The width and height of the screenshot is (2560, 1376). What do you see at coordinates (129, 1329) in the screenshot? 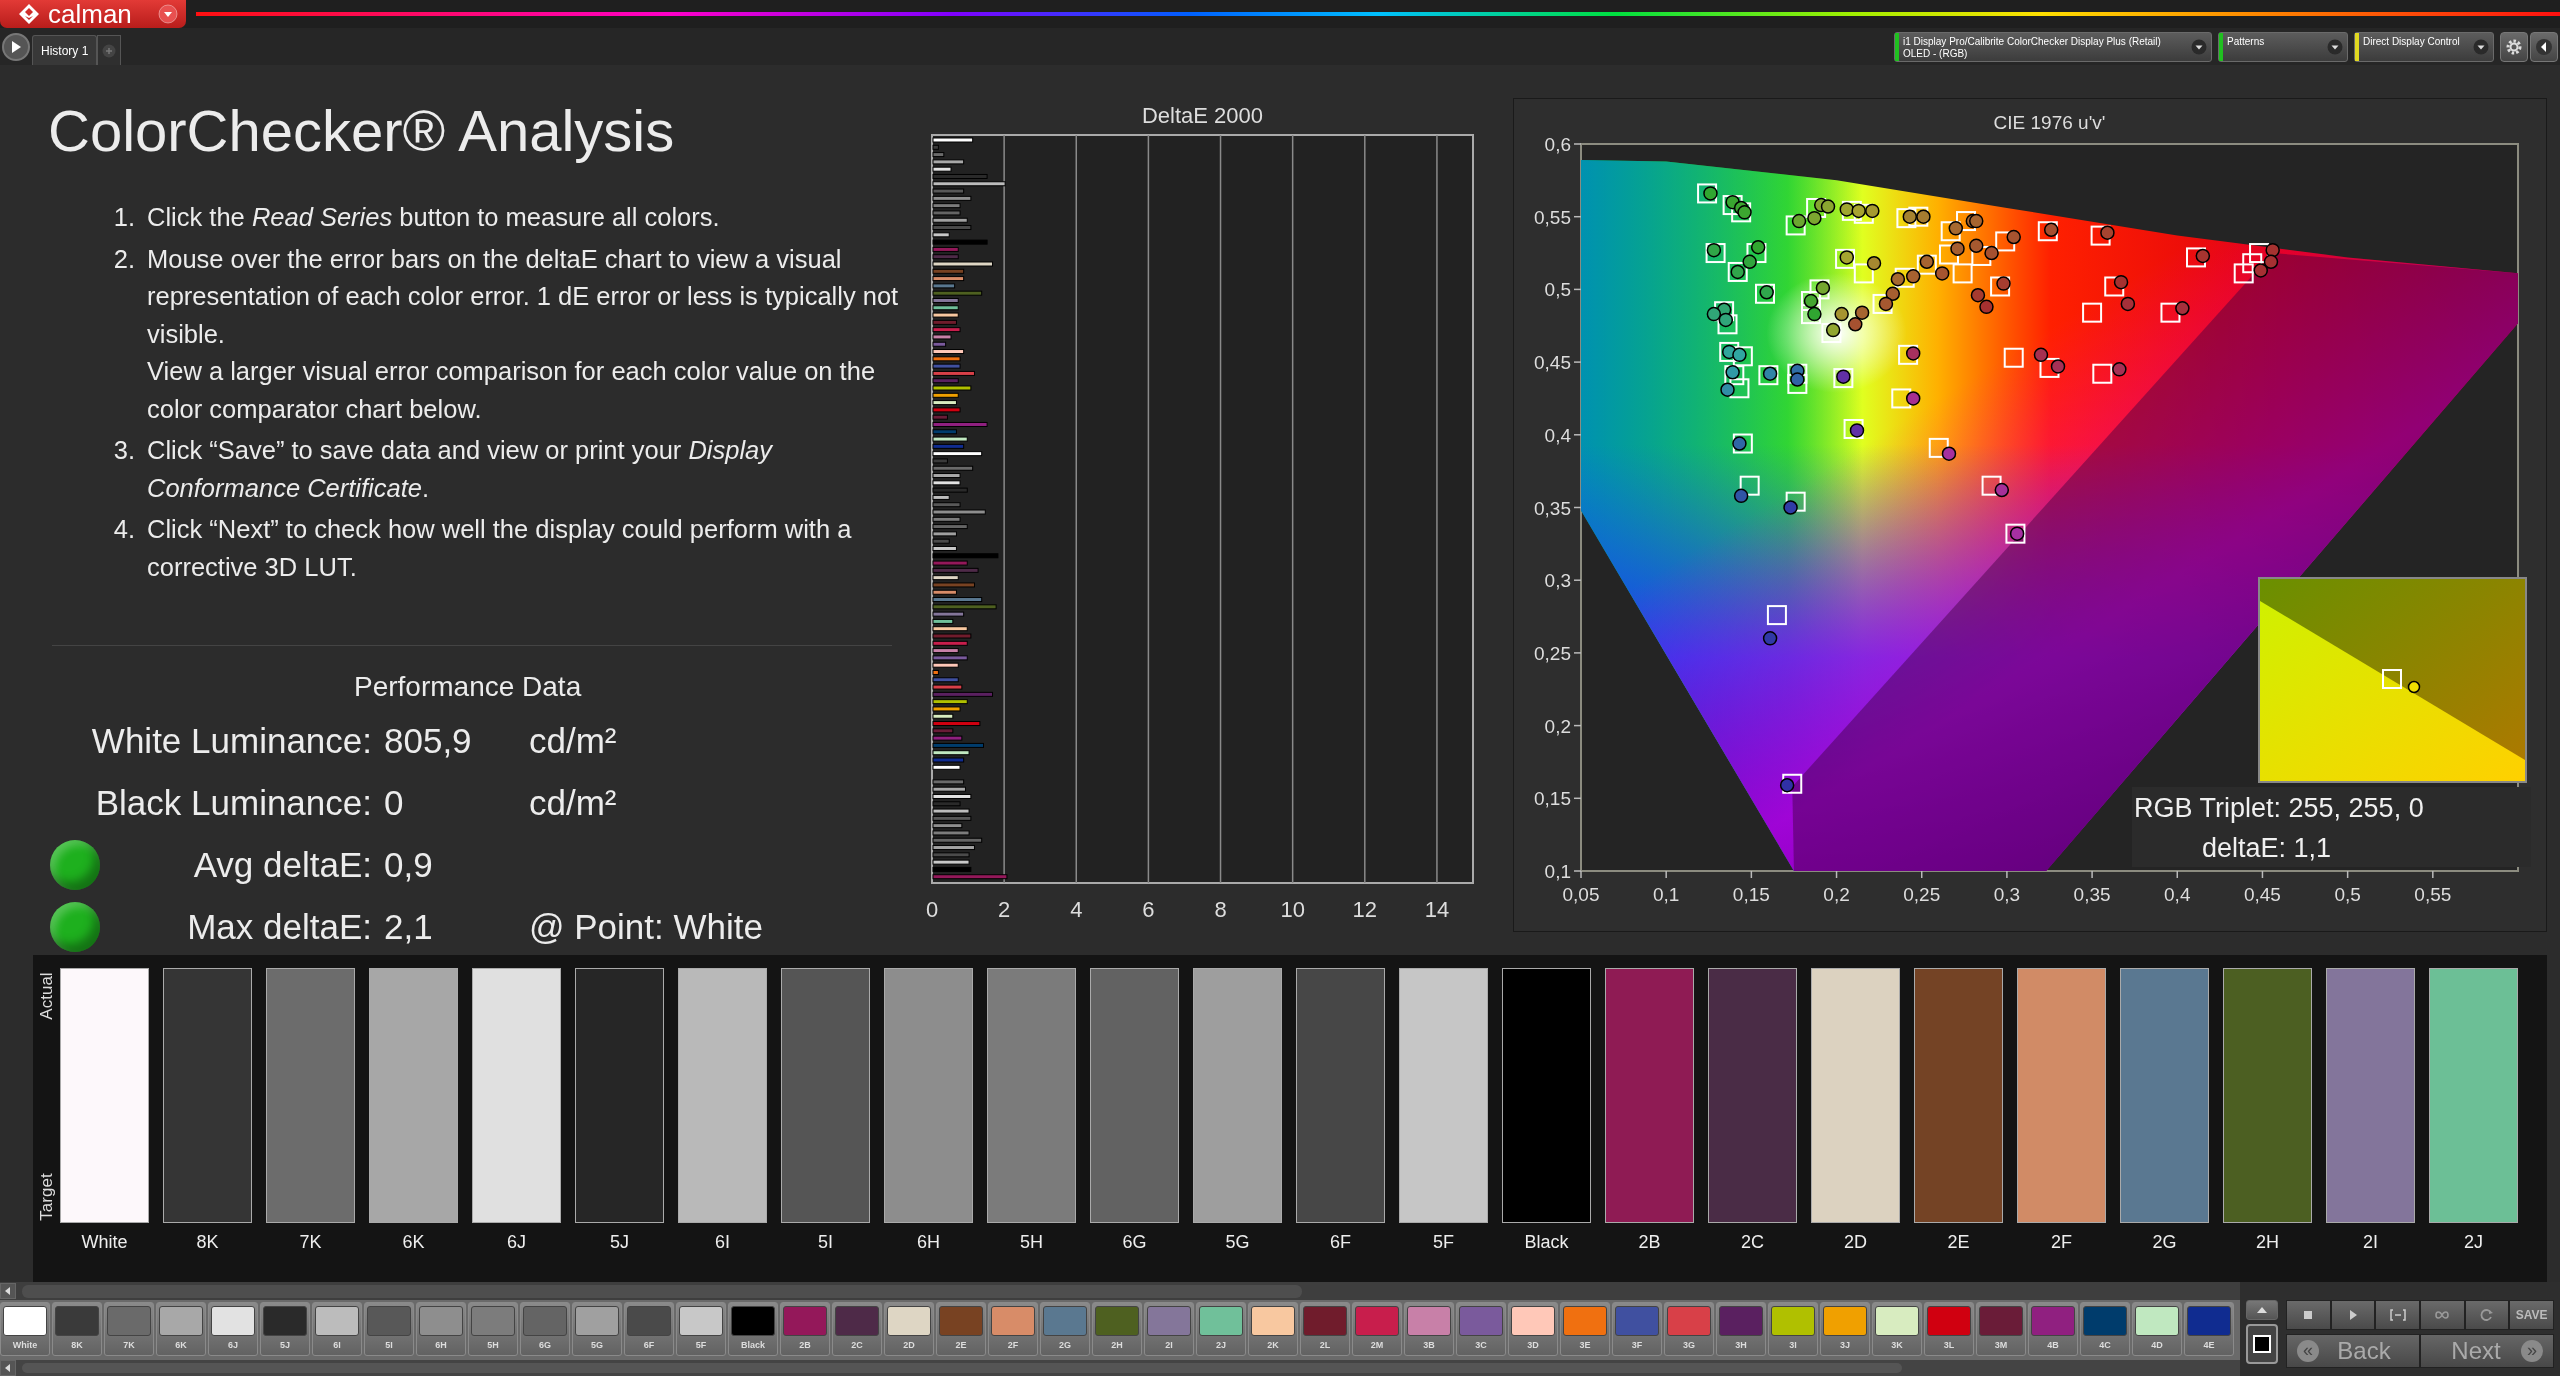
I see `swatch-thumbnail: 7K` at bounding box center [129, 1329].